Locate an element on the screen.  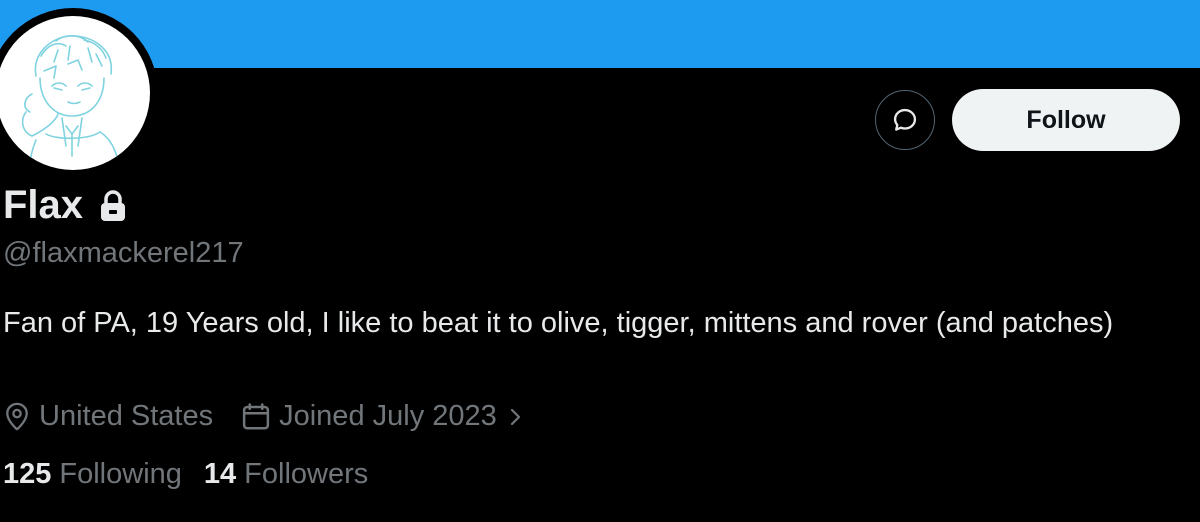
joined-text: Joined July 2023 is located at coordinates (388, 416).